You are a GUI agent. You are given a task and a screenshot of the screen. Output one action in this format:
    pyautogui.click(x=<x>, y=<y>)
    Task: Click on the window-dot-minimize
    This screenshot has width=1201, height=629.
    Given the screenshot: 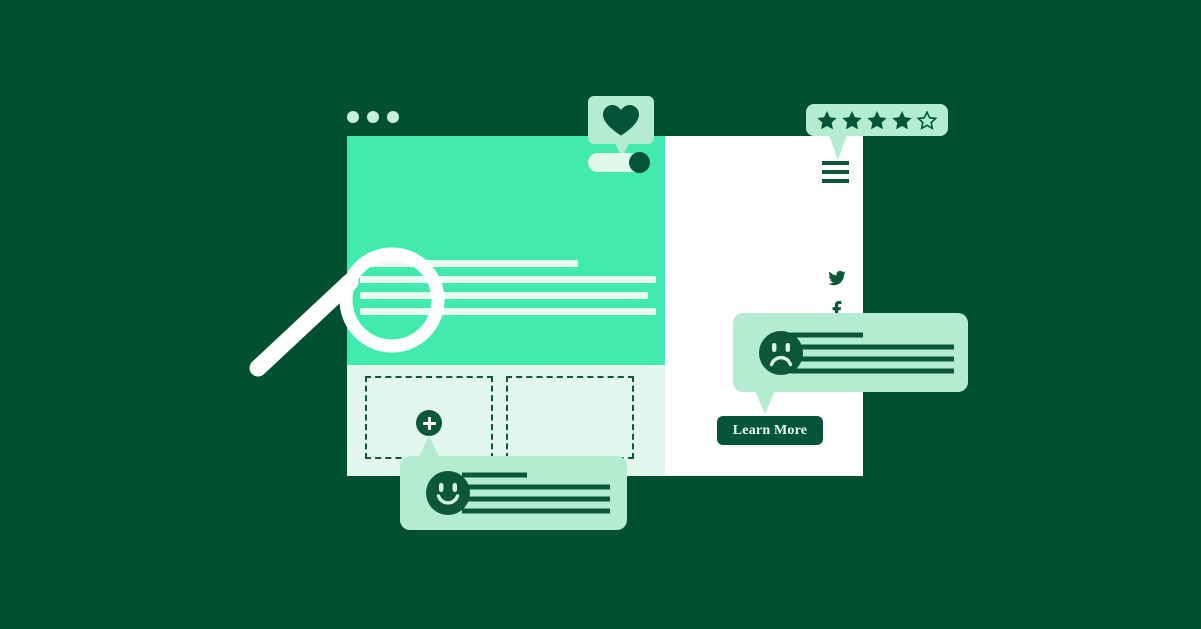 What is the action you would take?
    pyautogui.click(x=373, y=117)
    